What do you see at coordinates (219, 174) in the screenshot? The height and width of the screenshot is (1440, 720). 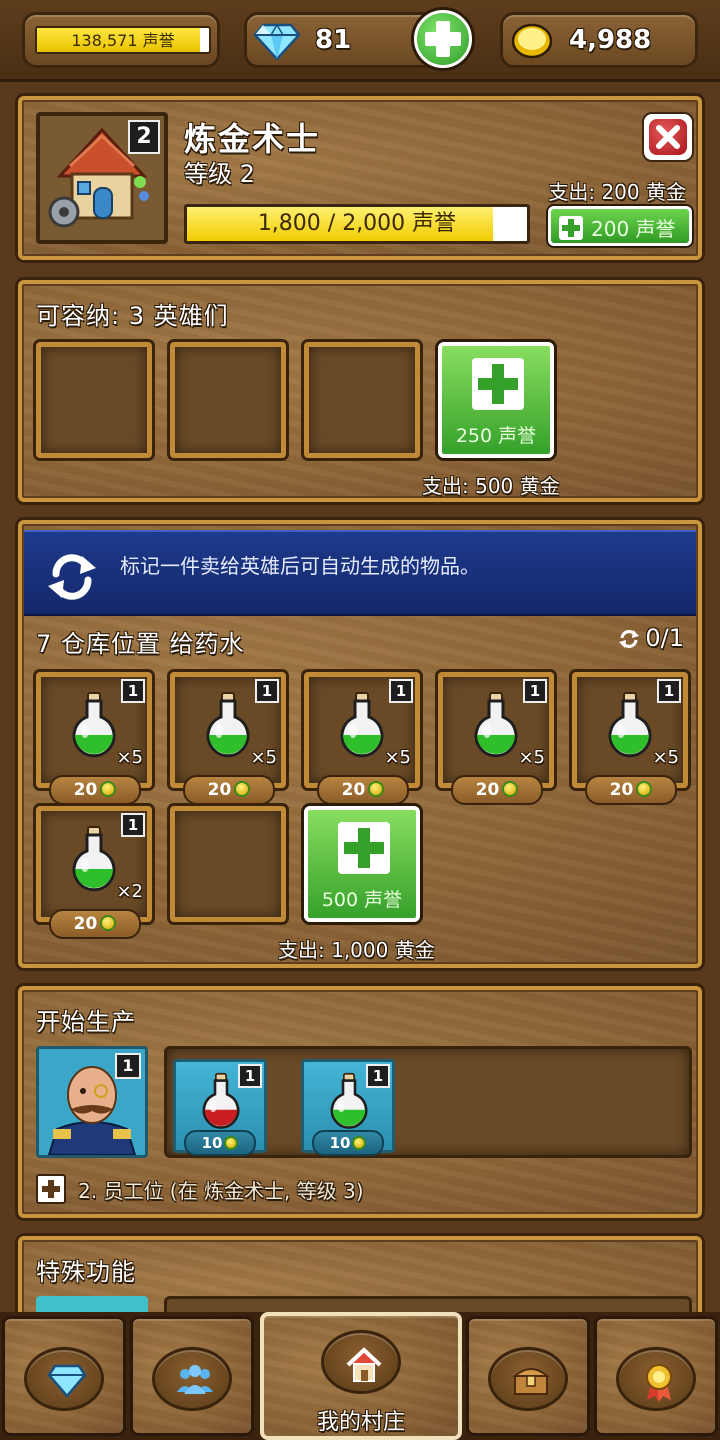 I see `building-level: 等级 2` at bounding box center [219, 174].